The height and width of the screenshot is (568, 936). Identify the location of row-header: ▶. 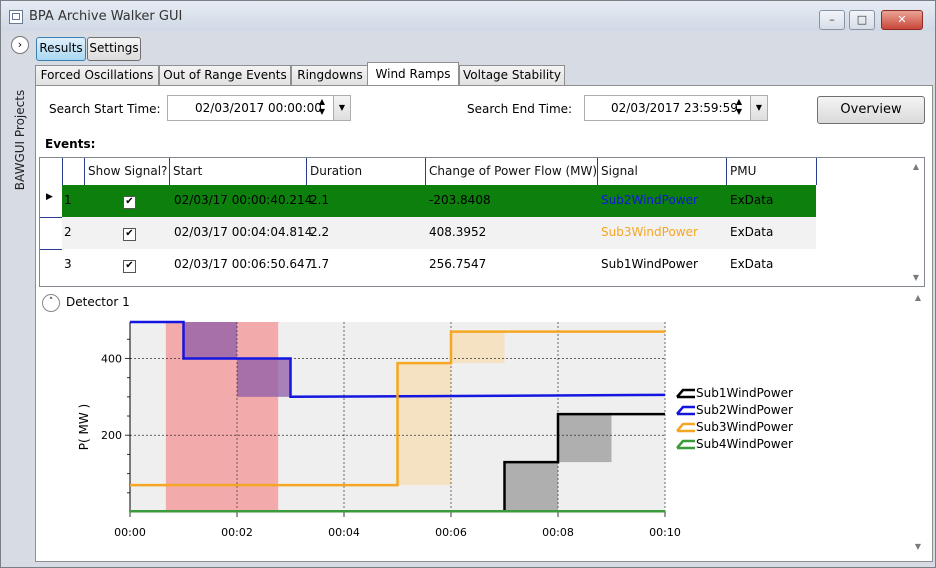
(51, 201).